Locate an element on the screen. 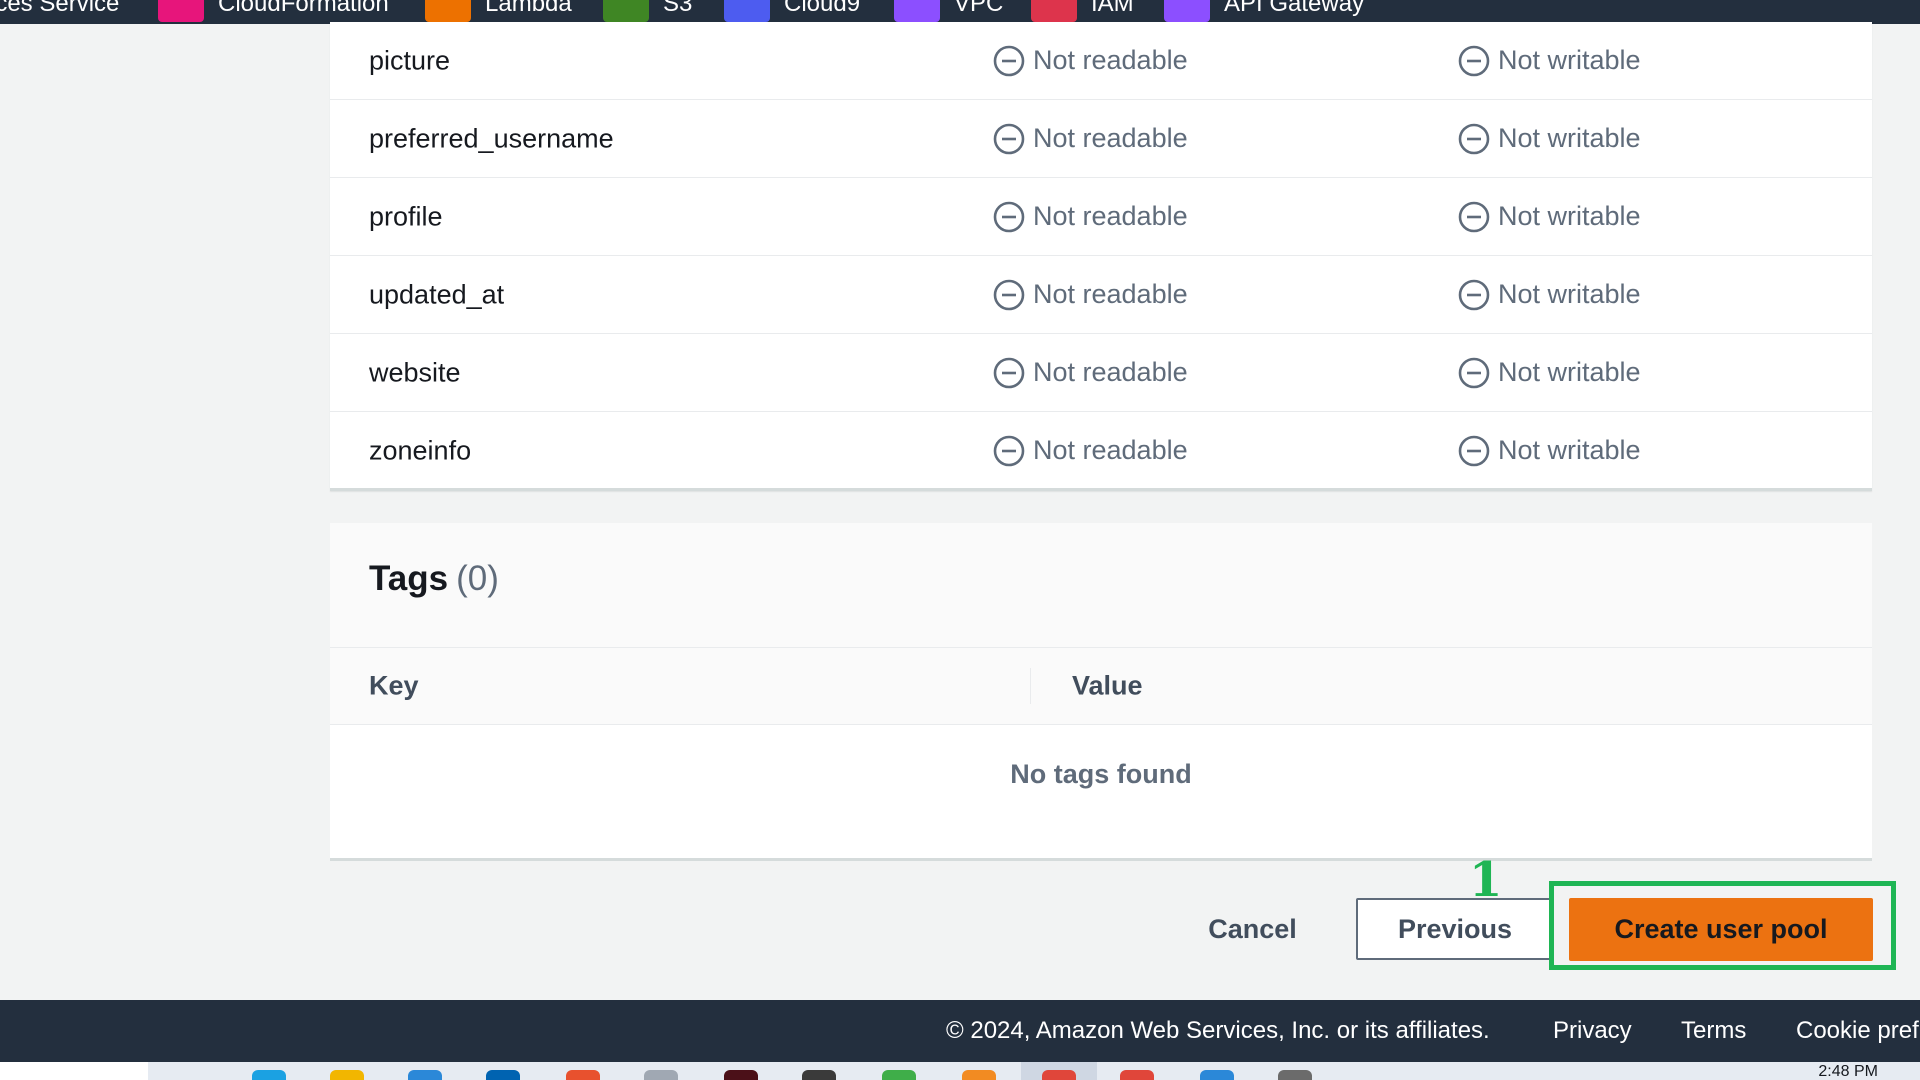 This screenshot has height=1080, width=1920. taskbar-widgets is located at coordinates (74, 1071).